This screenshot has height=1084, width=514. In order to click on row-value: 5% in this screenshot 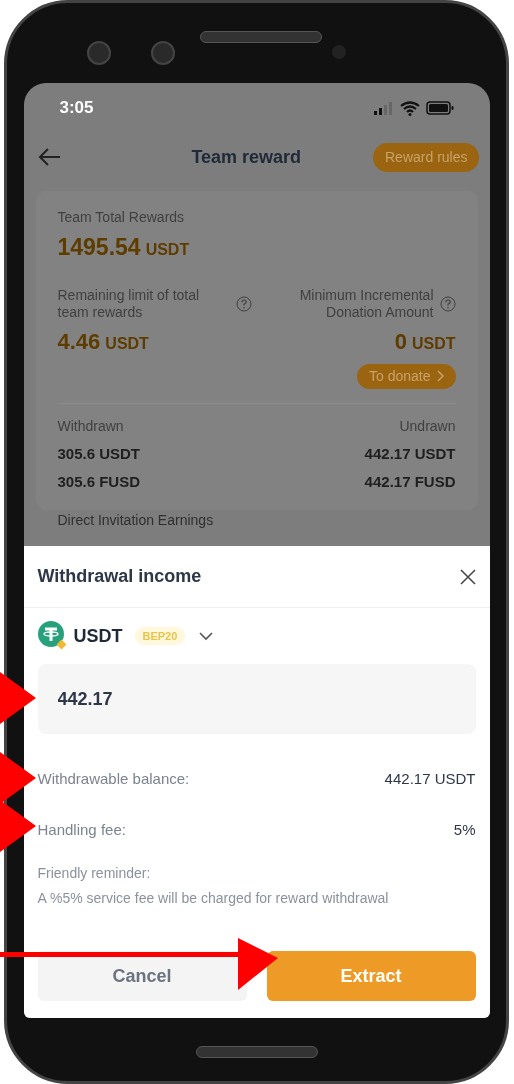, I will do `click(464, 829)`.